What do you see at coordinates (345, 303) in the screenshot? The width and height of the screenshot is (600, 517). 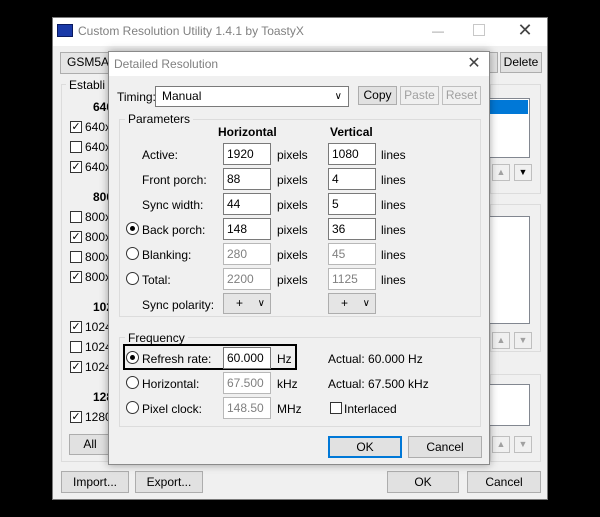 I see `vertical-polarity-value: +` at bounding box center [345, 303].